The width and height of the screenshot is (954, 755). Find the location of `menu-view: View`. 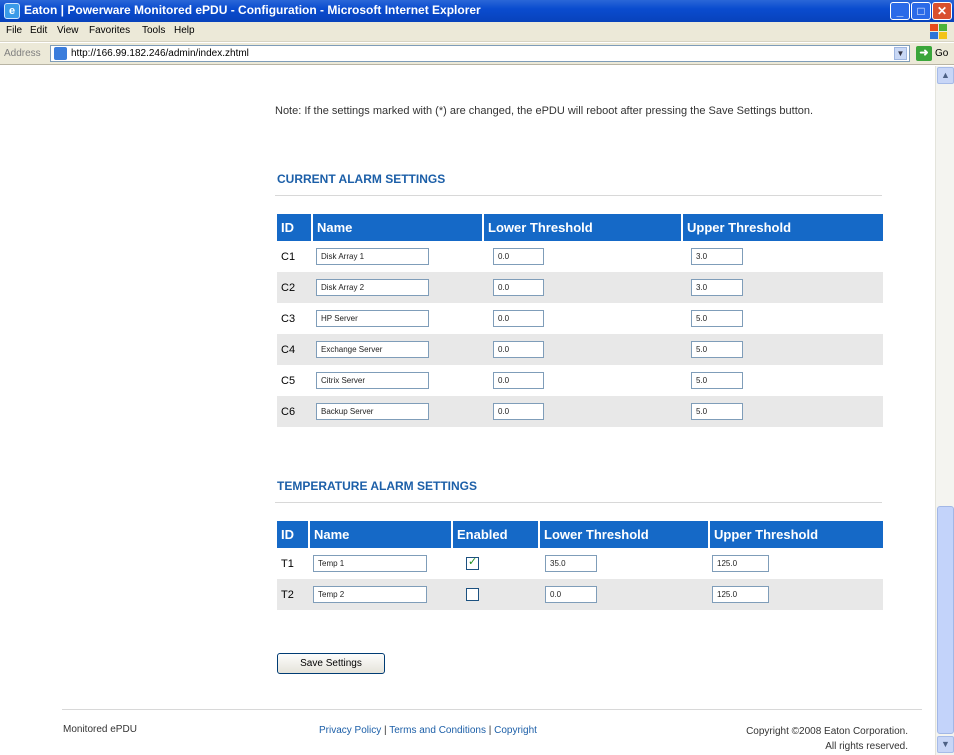

menu-view: View is located at coordinates (68, 30).